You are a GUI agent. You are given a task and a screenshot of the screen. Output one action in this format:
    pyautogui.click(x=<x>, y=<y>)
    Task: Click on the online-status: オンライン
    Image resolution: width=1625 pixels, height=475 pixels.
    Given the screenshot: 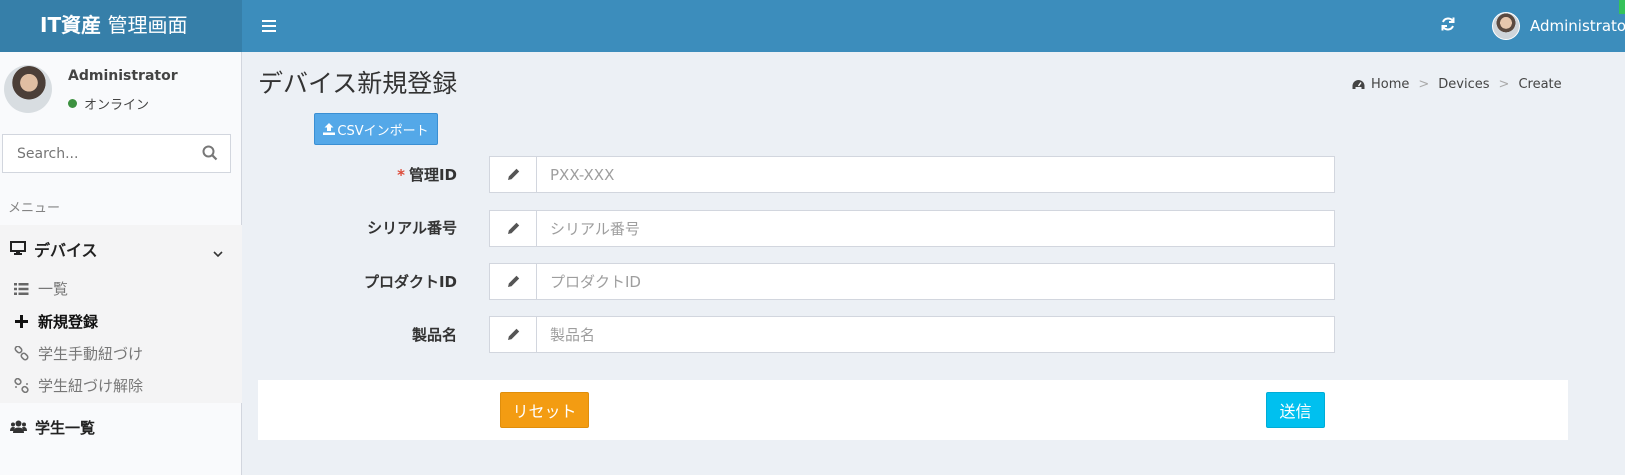 What is the action you would take?
    pyautogui.click(x=108, y=103)
    